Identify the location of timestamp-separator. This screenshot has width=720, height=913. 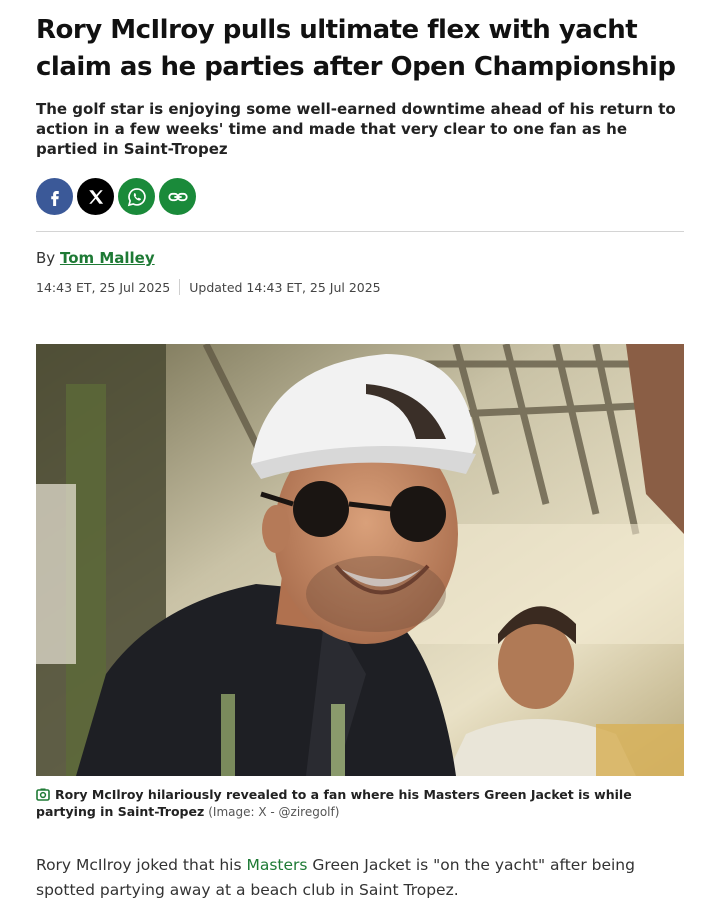
(180, 287).